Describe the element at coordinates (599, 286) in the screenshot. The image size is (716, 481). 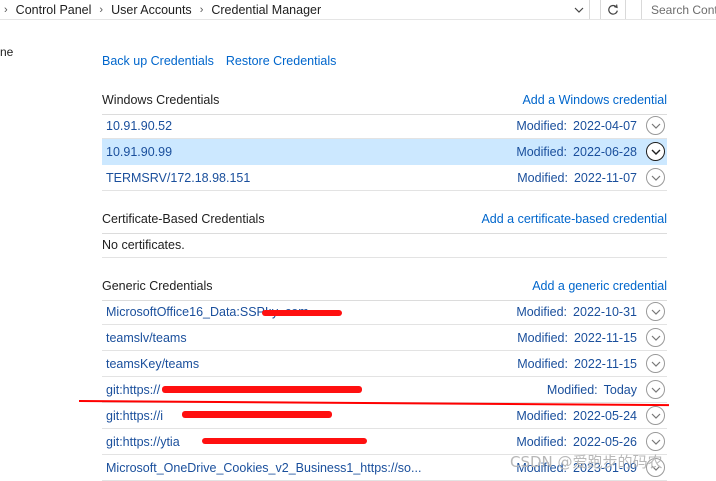
I see `add-generic-credential-link: Add a generic credential` at that location.